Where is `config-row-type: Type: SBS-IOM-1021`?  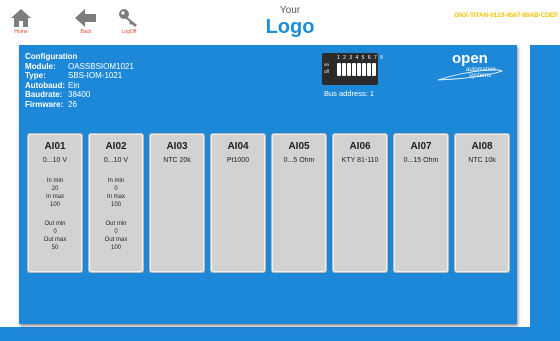
config-row-type: Type: SBS-IOM-1021 is located at coordinates (79, 76).